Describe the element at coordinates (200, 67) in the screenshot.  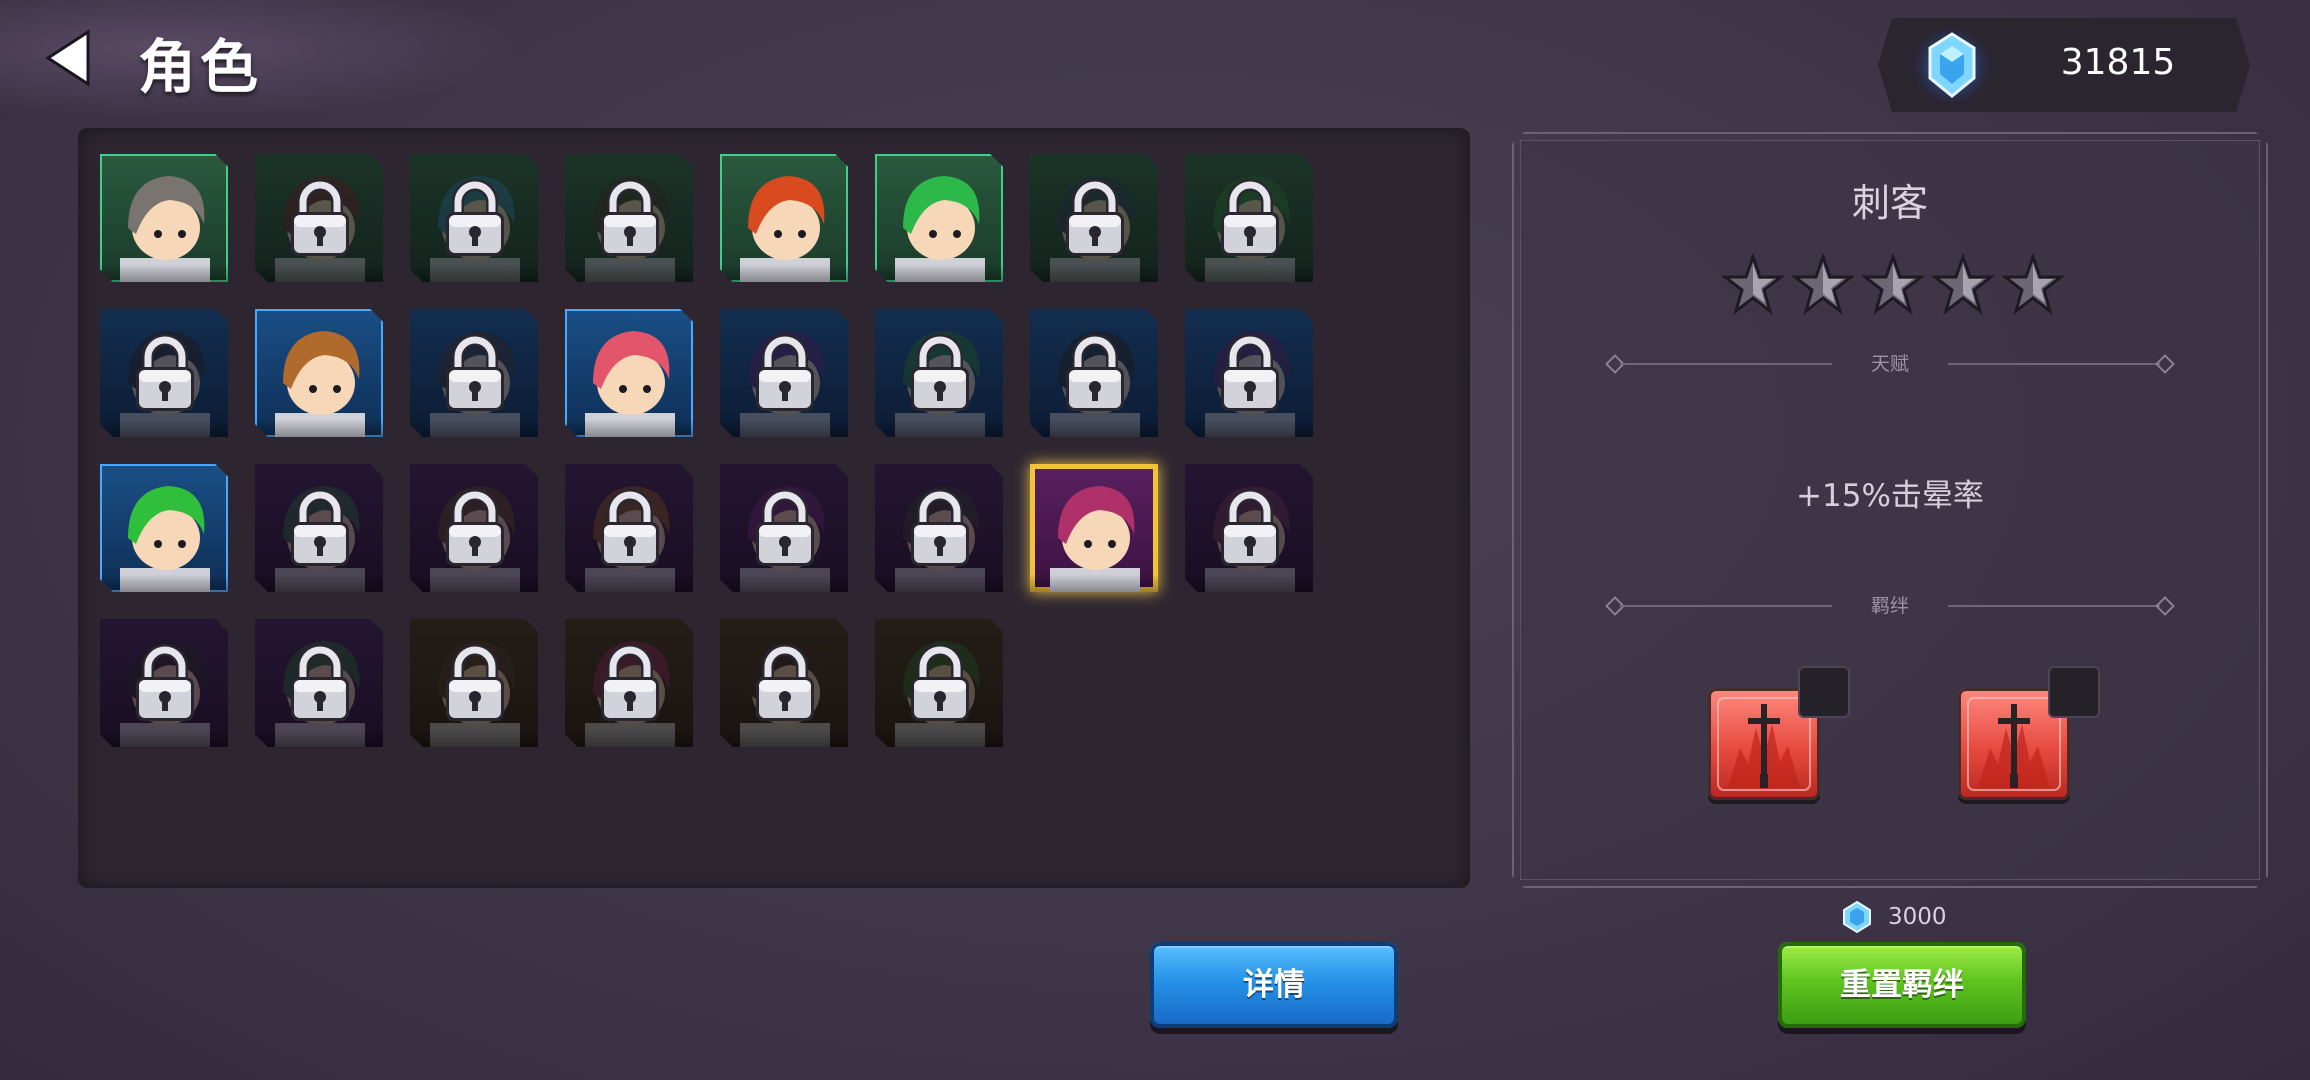
I see `page-title: 角色` at that location.